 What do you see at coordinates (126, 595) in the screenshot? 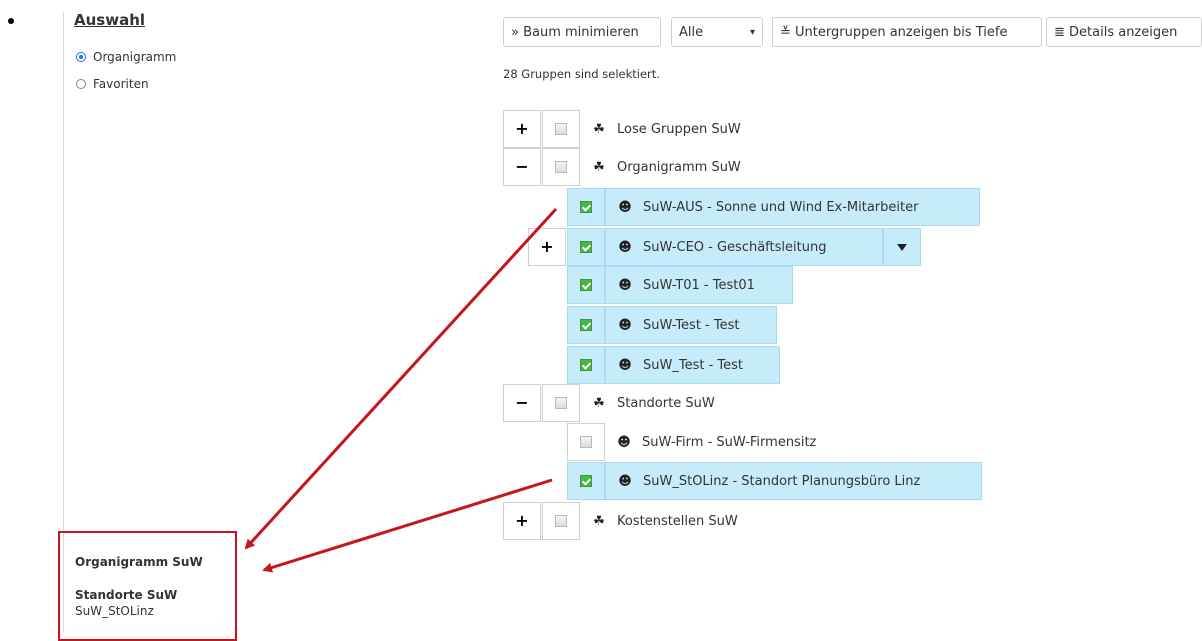
I see `selected-group-heading: Standorte SuW` at bounding box center [126, 595].